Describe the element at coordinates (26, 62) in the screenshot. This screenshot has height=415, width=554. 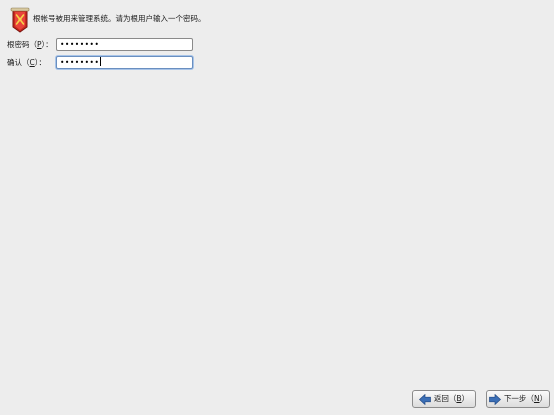
I see `confirm-password-label: 确认（C）：` at that location.